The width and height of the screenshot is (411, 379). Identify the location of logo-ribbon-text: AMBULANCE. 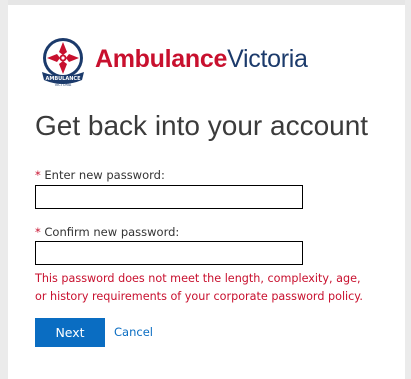
(63, 79).